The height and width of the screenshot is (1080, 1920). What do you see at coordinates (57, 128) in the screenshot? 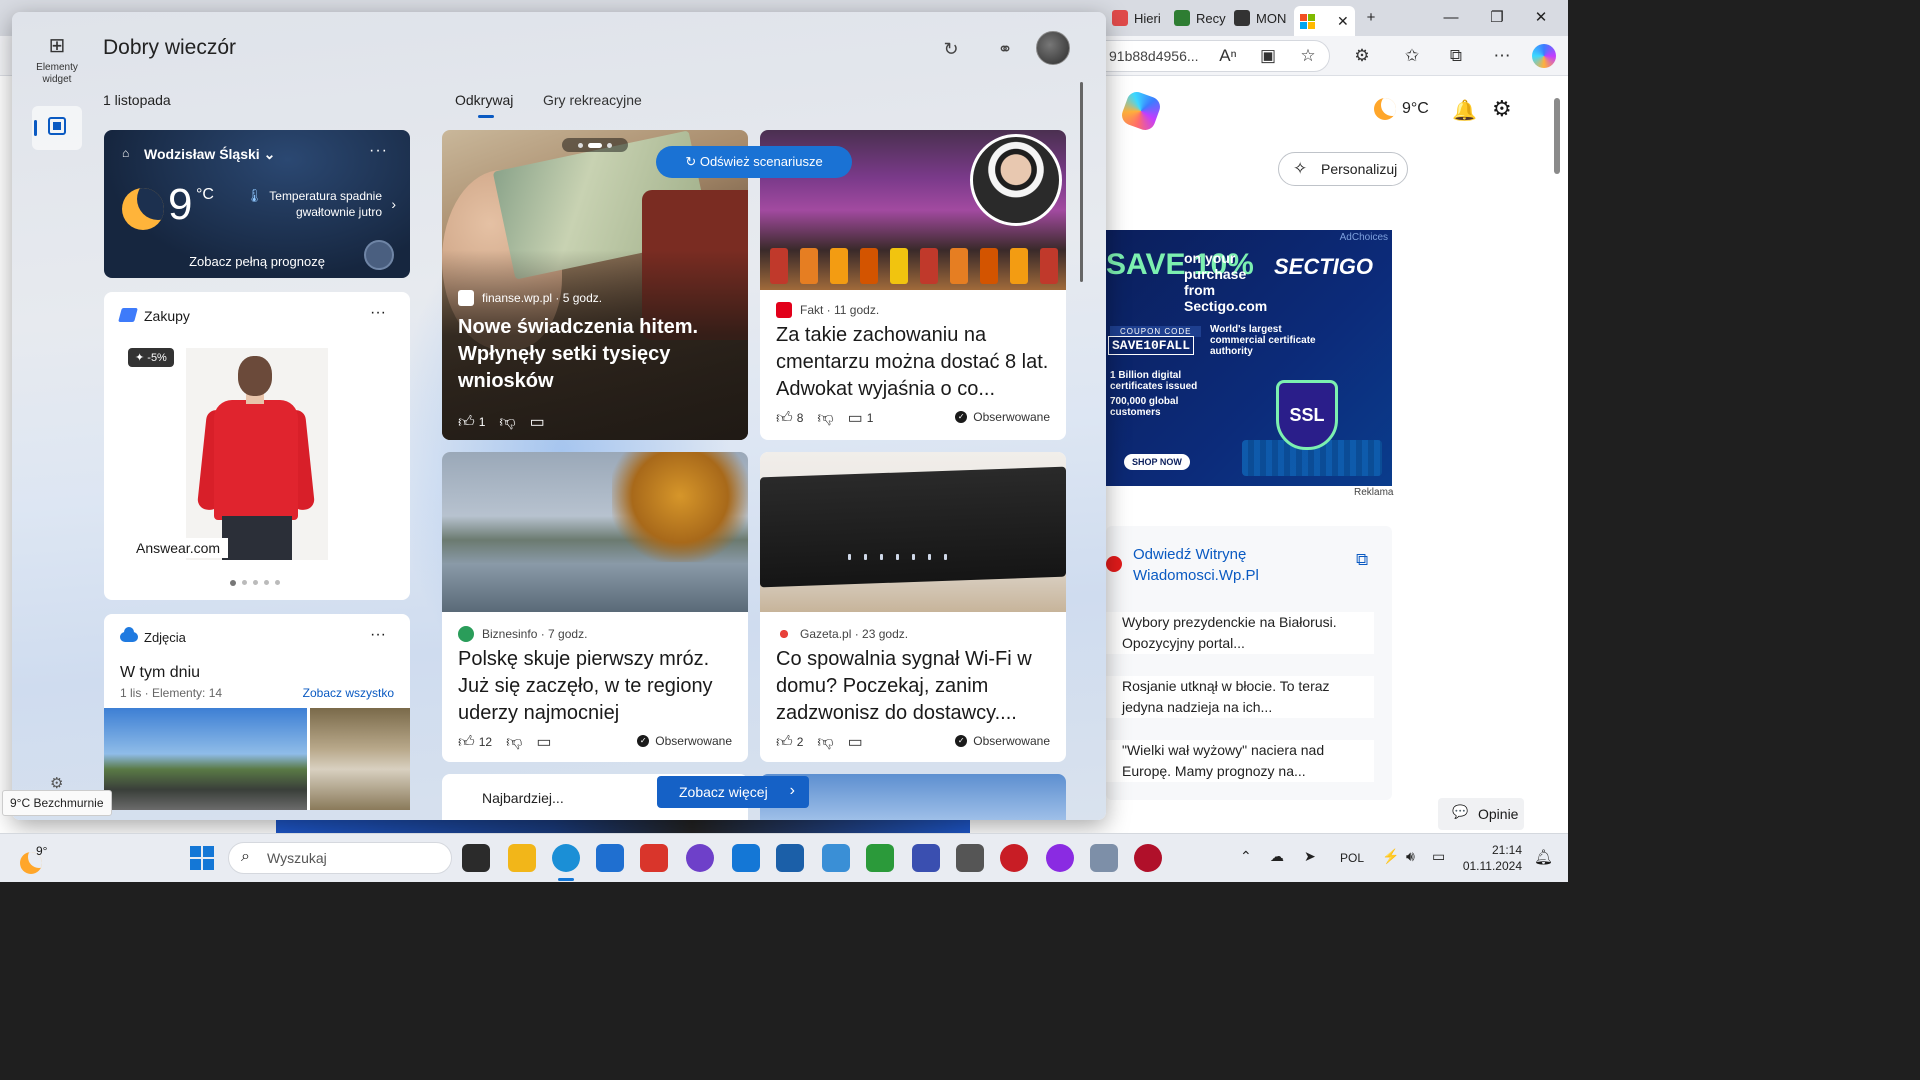
I see `news-feed-button` at bounding box center [57, 128].